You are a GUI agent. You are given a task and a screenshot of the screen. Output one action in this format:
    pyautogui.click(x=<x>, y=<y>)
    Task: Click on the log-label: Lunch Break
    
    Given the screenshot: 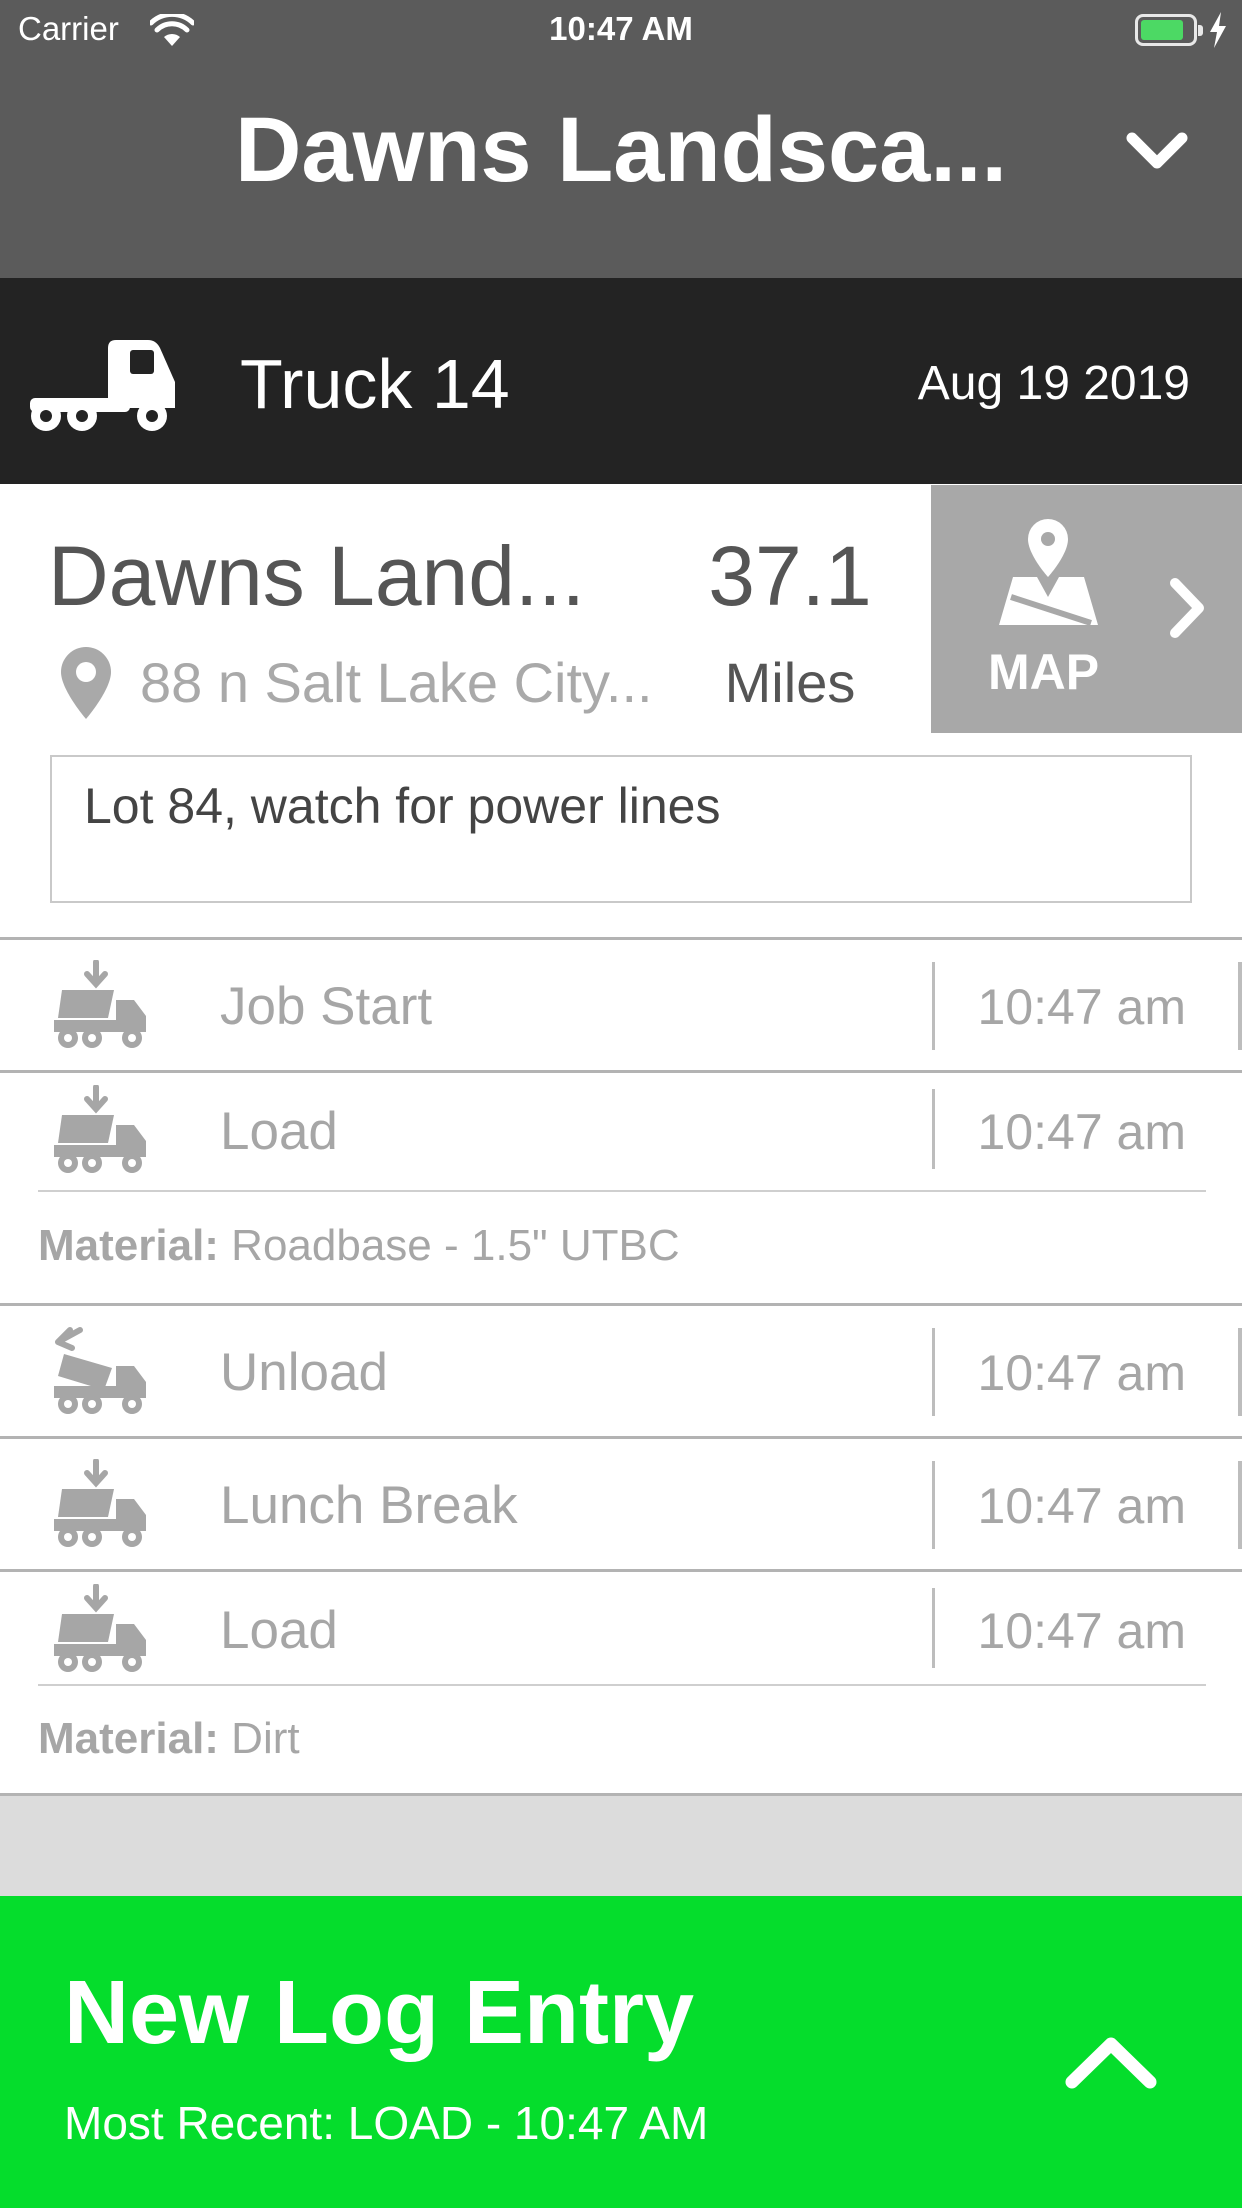 What is the action you would take?
    pyautogui.click(x=369, y=1505)
    